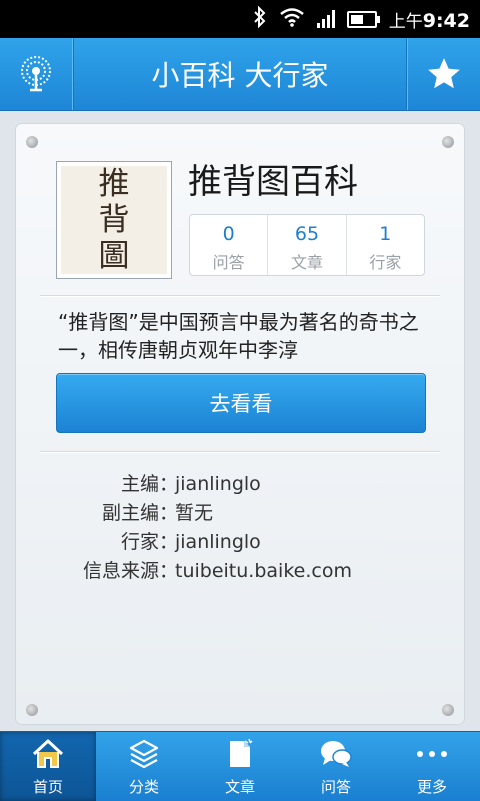  I want to click on stat-experts: 1 行家, so click(384, 245).